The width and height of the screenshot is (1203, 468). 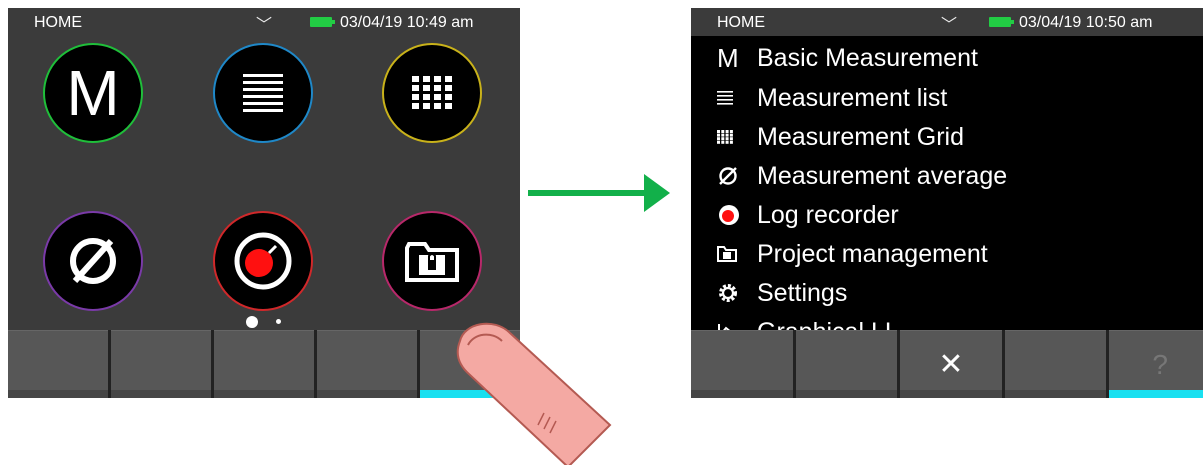 What do you see at coordinates (828, 214) in the screenshot?
I see `menu-item-label: Log recorder` at bounding box center [828, 214].